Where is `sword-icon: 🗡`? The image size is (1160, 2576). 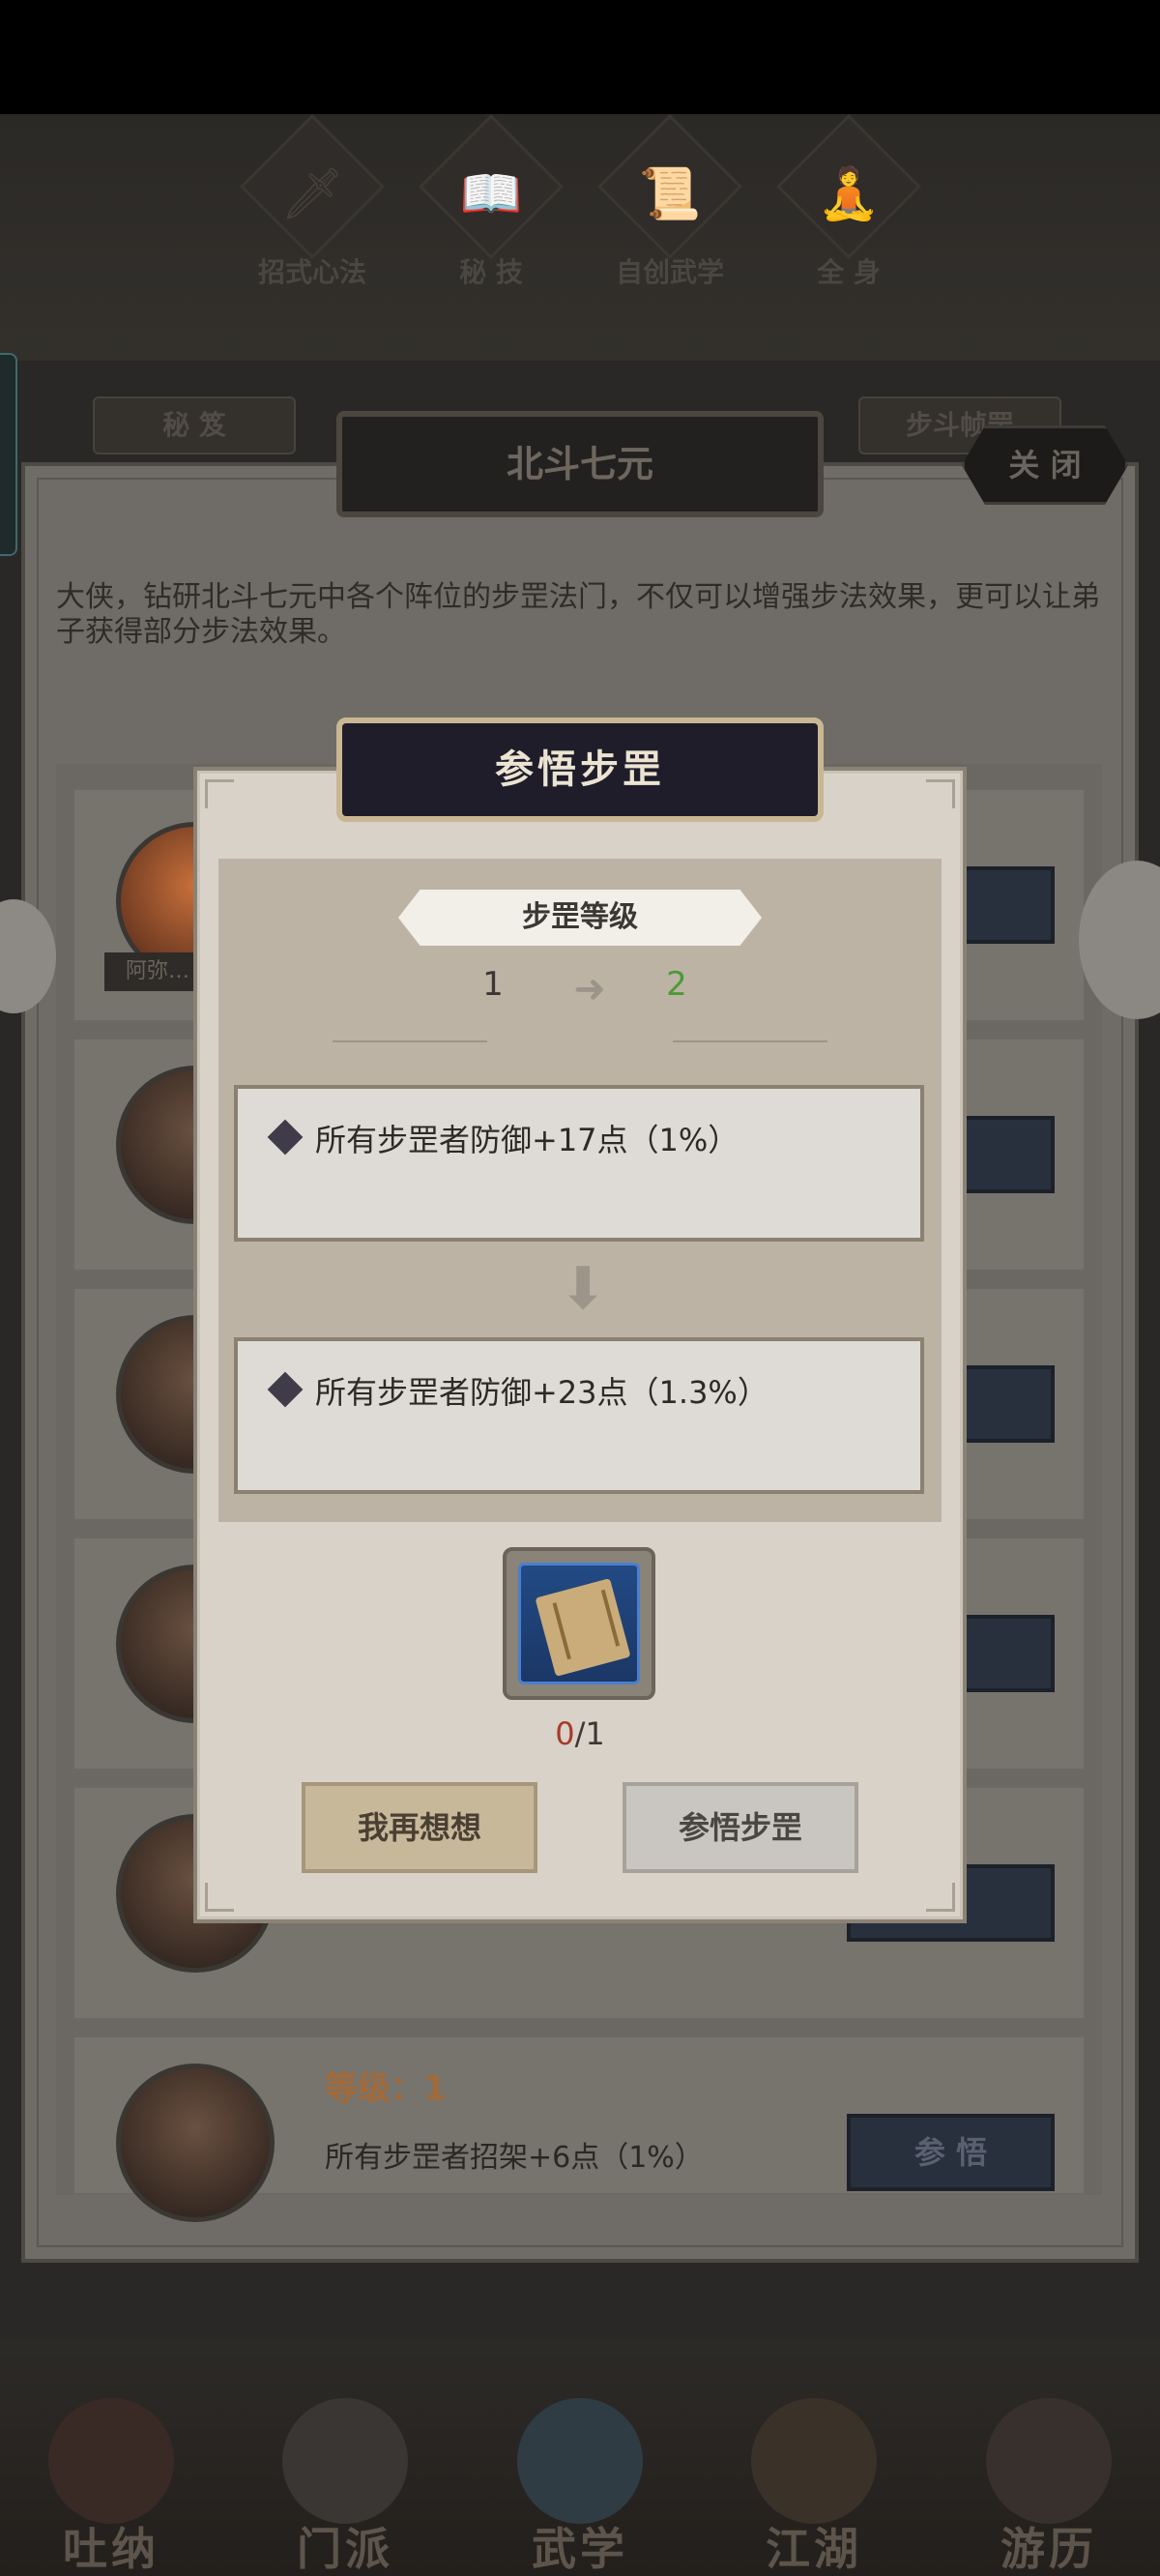 sword-icon: 🗡 is located at coordinates (311, 194).